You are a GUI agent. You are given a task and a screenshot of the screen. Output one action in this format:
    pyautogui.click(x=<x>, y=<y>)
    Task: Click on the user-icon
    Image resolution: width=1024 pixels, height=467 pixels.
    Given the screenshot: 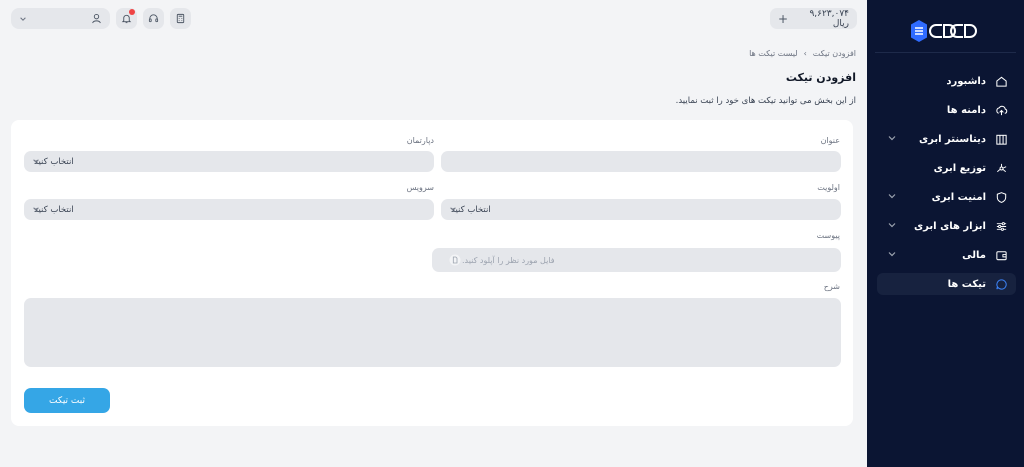 What is the action you would take?
    pyautogui.click(x=96, y=19)
    